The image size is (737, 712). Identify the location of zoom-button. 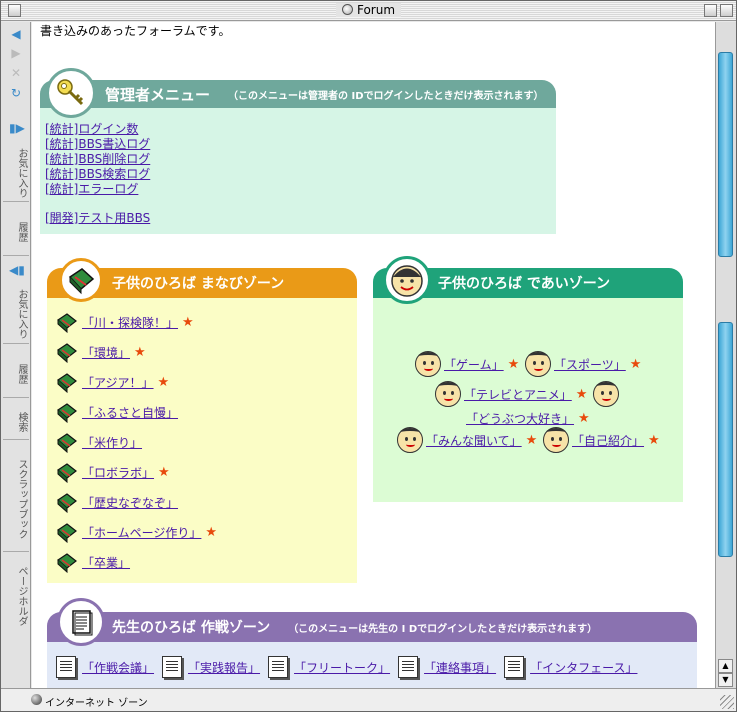
(710, 10).